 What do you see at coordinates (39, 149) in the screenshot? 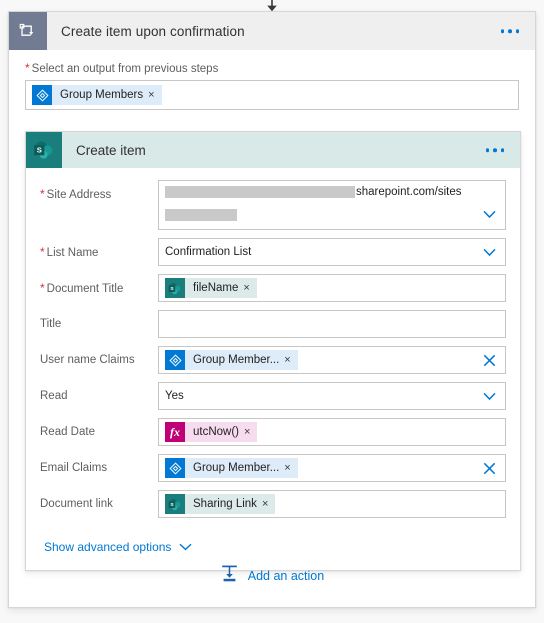
I see `svg-text: S` at bounding box center [39, 149].